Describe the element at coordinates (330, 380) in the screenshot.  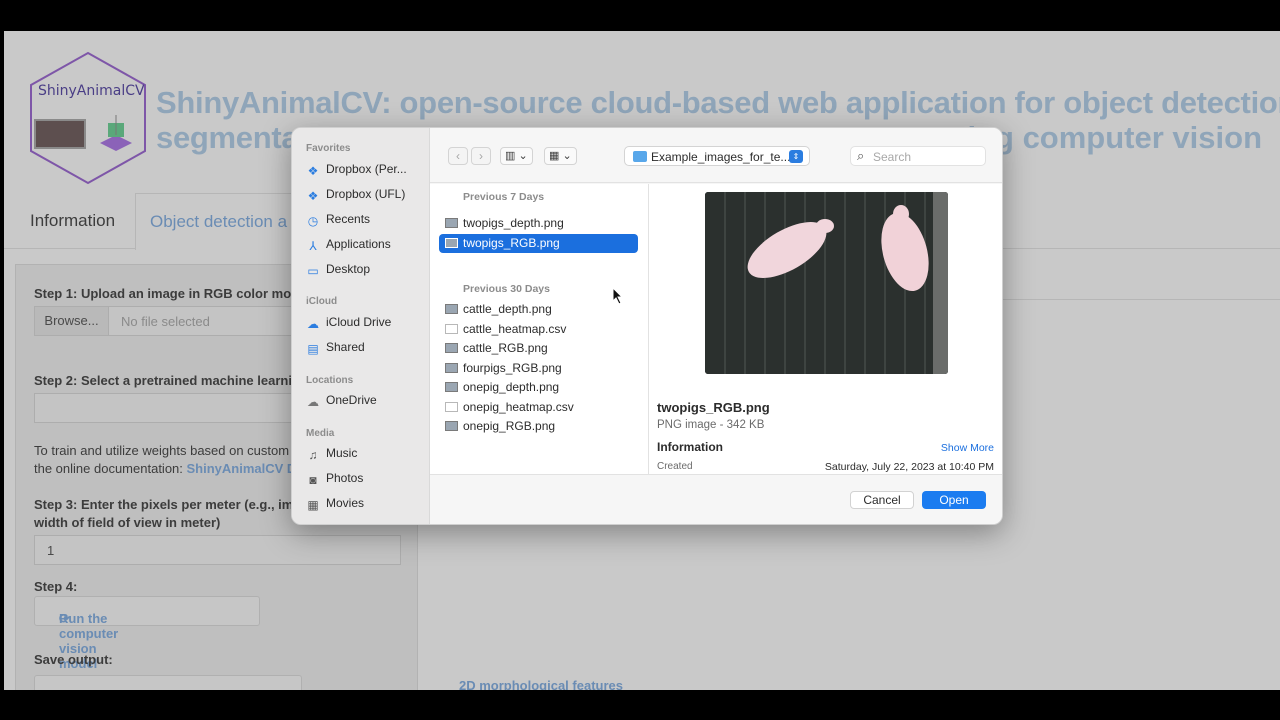
I see `sidebar-section-locations: Locations` at that location.